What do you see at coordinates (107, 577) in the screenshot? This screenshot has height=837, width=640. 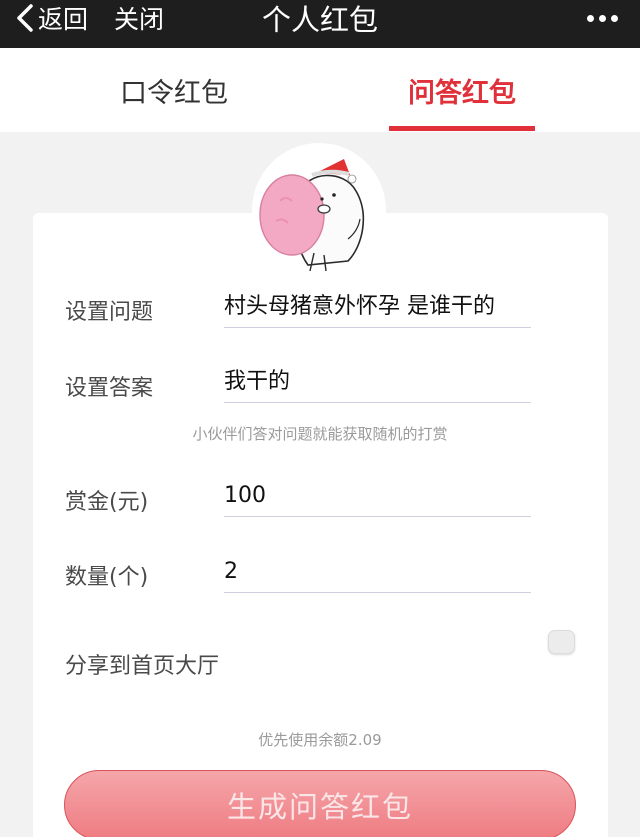 I see `quantity-label: 数量(个)` at bounding box center [107, 577].